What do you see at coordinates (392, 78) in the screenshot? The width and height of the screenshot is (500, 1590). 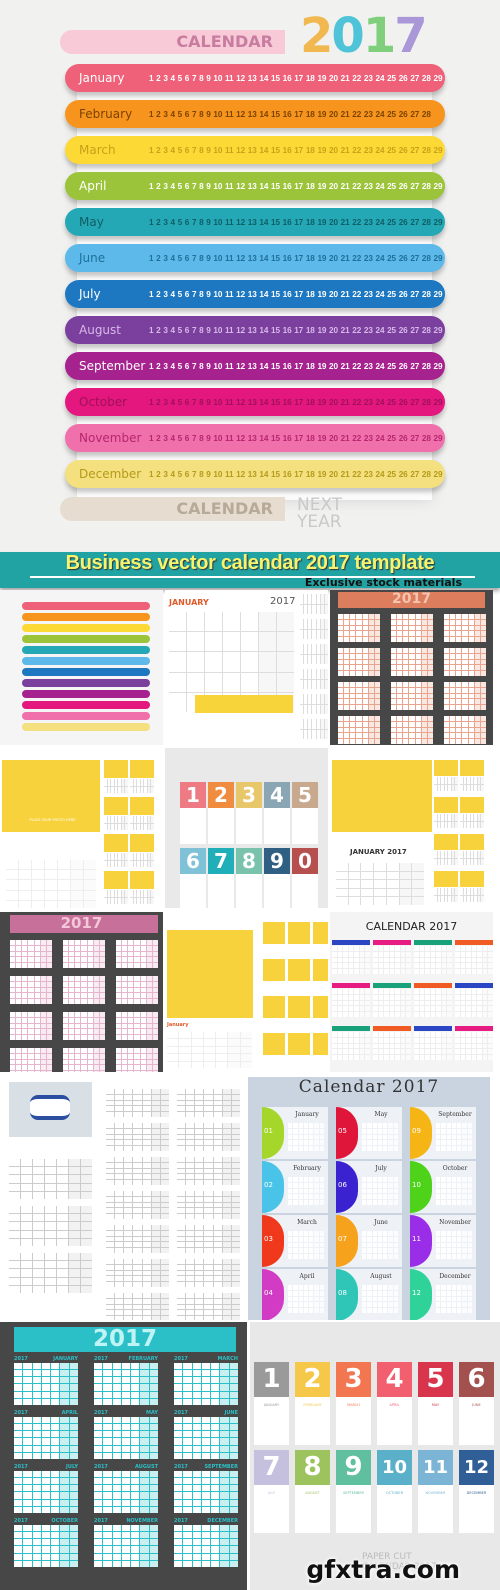 I see `day-number: 25` at bounding box center [392, 78].